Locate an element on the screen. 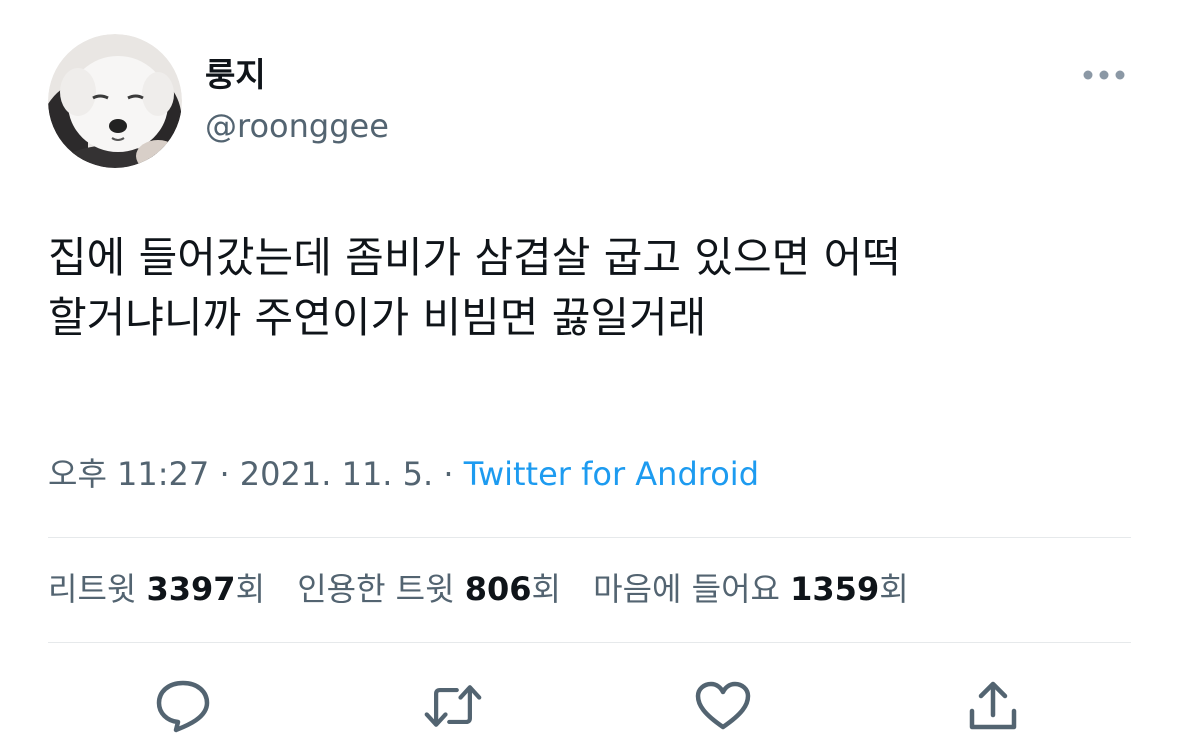  quotes-count: 806 is located at coordinates (498, 589).